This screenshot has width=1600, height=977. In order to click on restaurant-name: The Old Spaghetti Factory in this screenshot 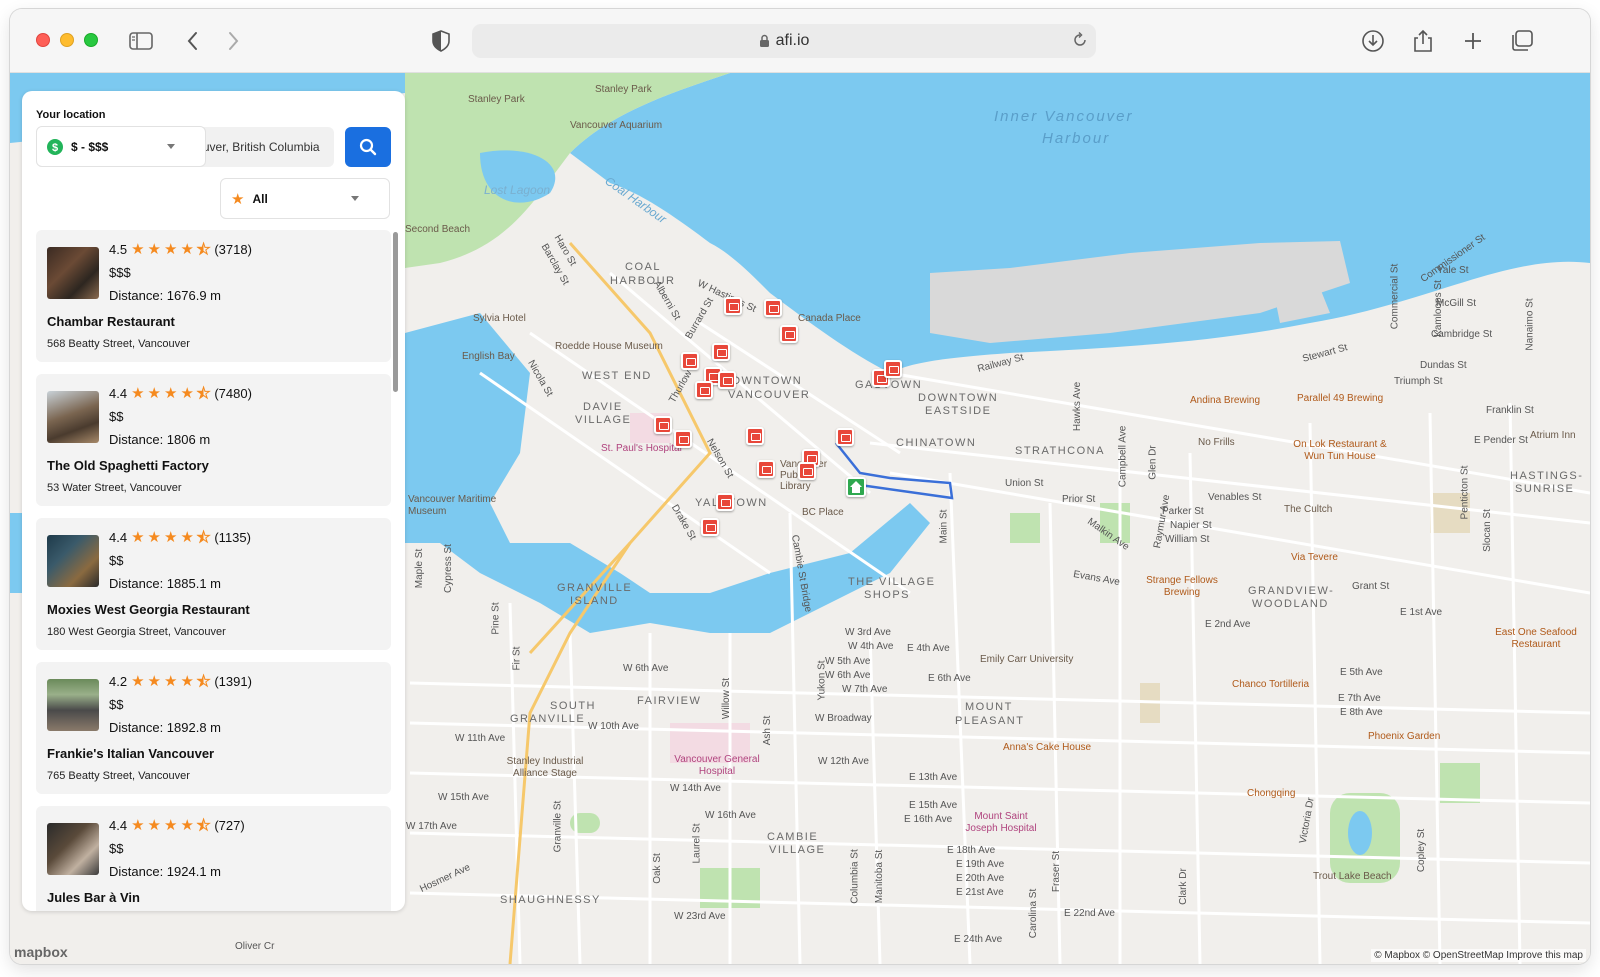, I will do `click(128, 465)`.